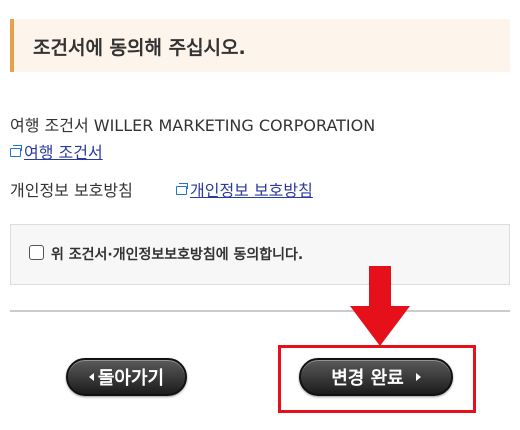 The width and height of the screenshot is (520, 430). What do you see at coordinates (36, 252) in the screenshot?
I see `agree-checkbox` at bounding box center [36, 252].